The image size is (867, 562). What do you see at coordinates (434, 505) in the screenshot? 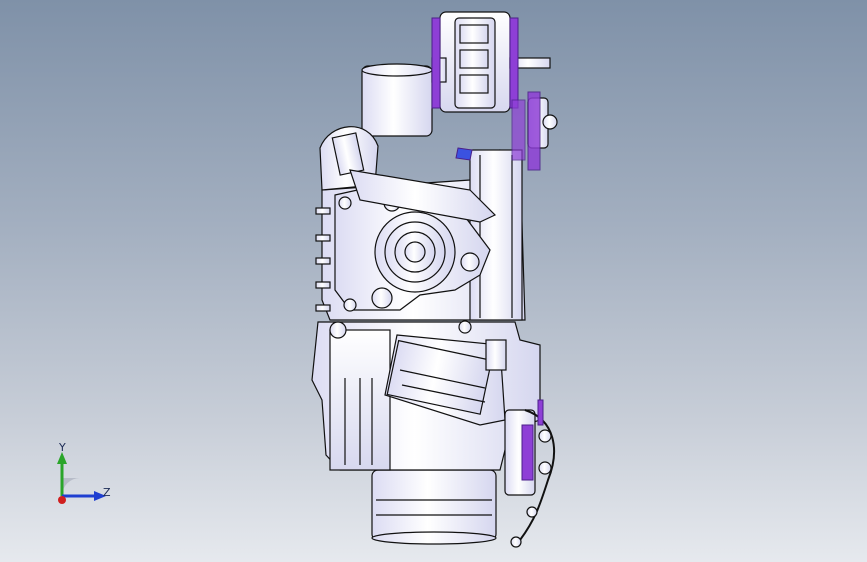
I see `intake-tube-lower` at bounding box center [434, 505].